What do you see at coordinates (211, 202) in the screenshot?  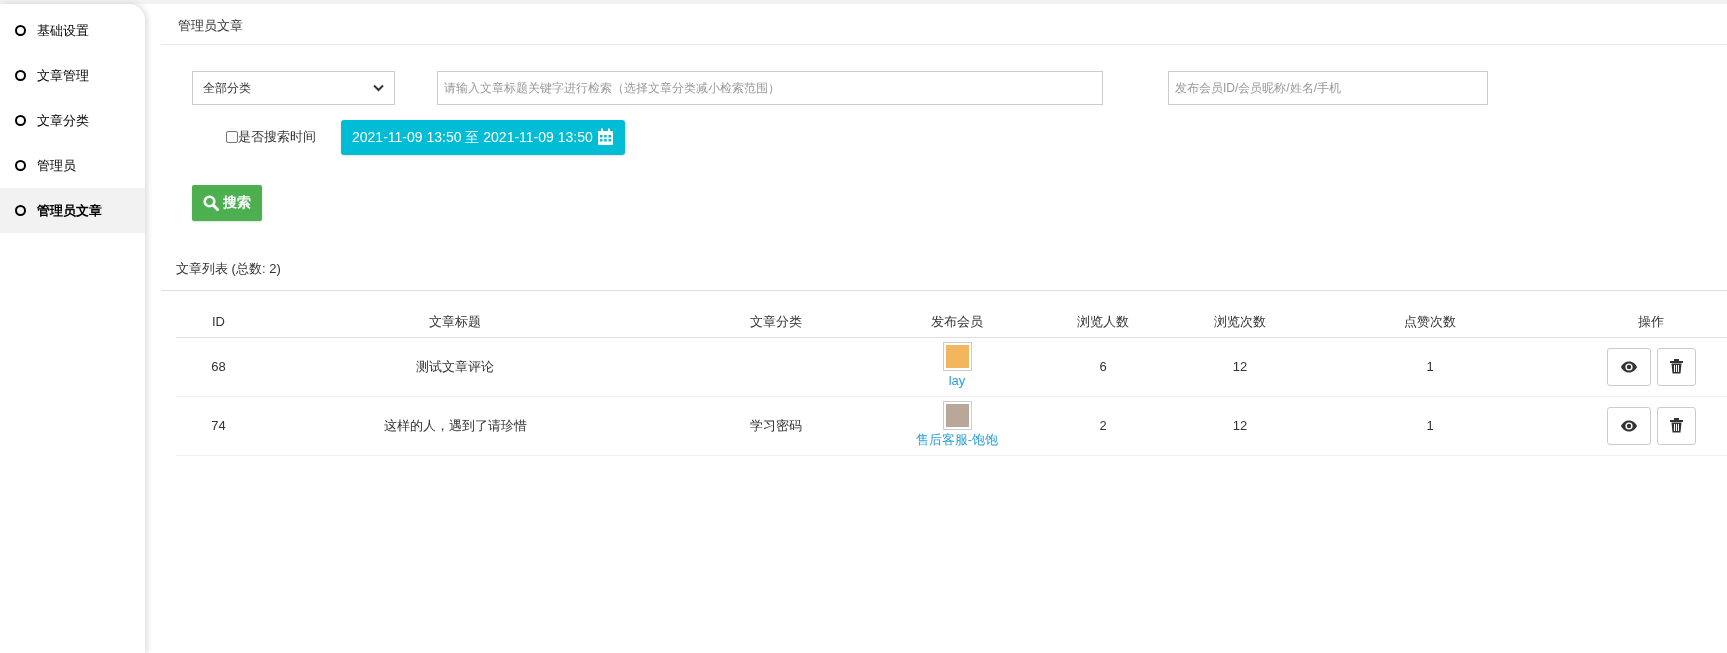 I see `search-icon` at bounding box center [211, 202].